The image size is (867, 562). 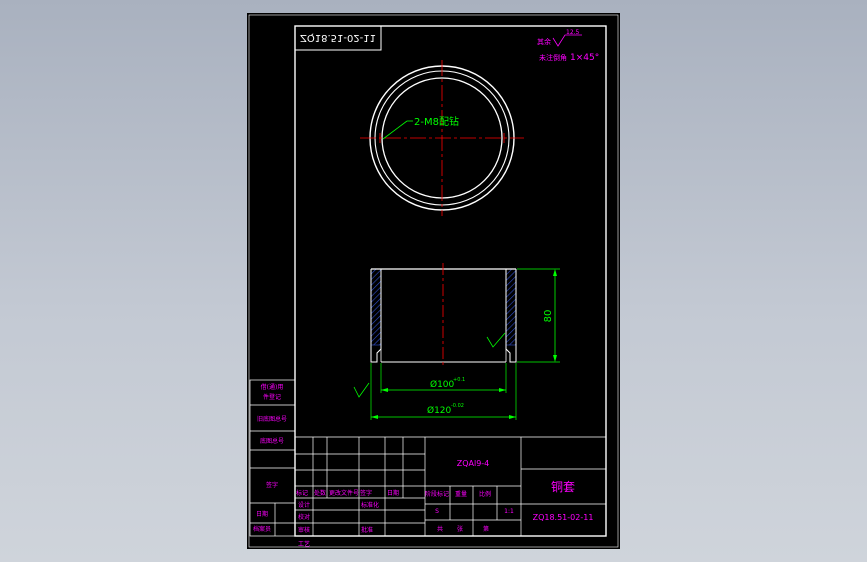 What do you see at coordinates (304, 505) in the screenshot?
I see `title-design: 设计` at bounding box center [304, 505].